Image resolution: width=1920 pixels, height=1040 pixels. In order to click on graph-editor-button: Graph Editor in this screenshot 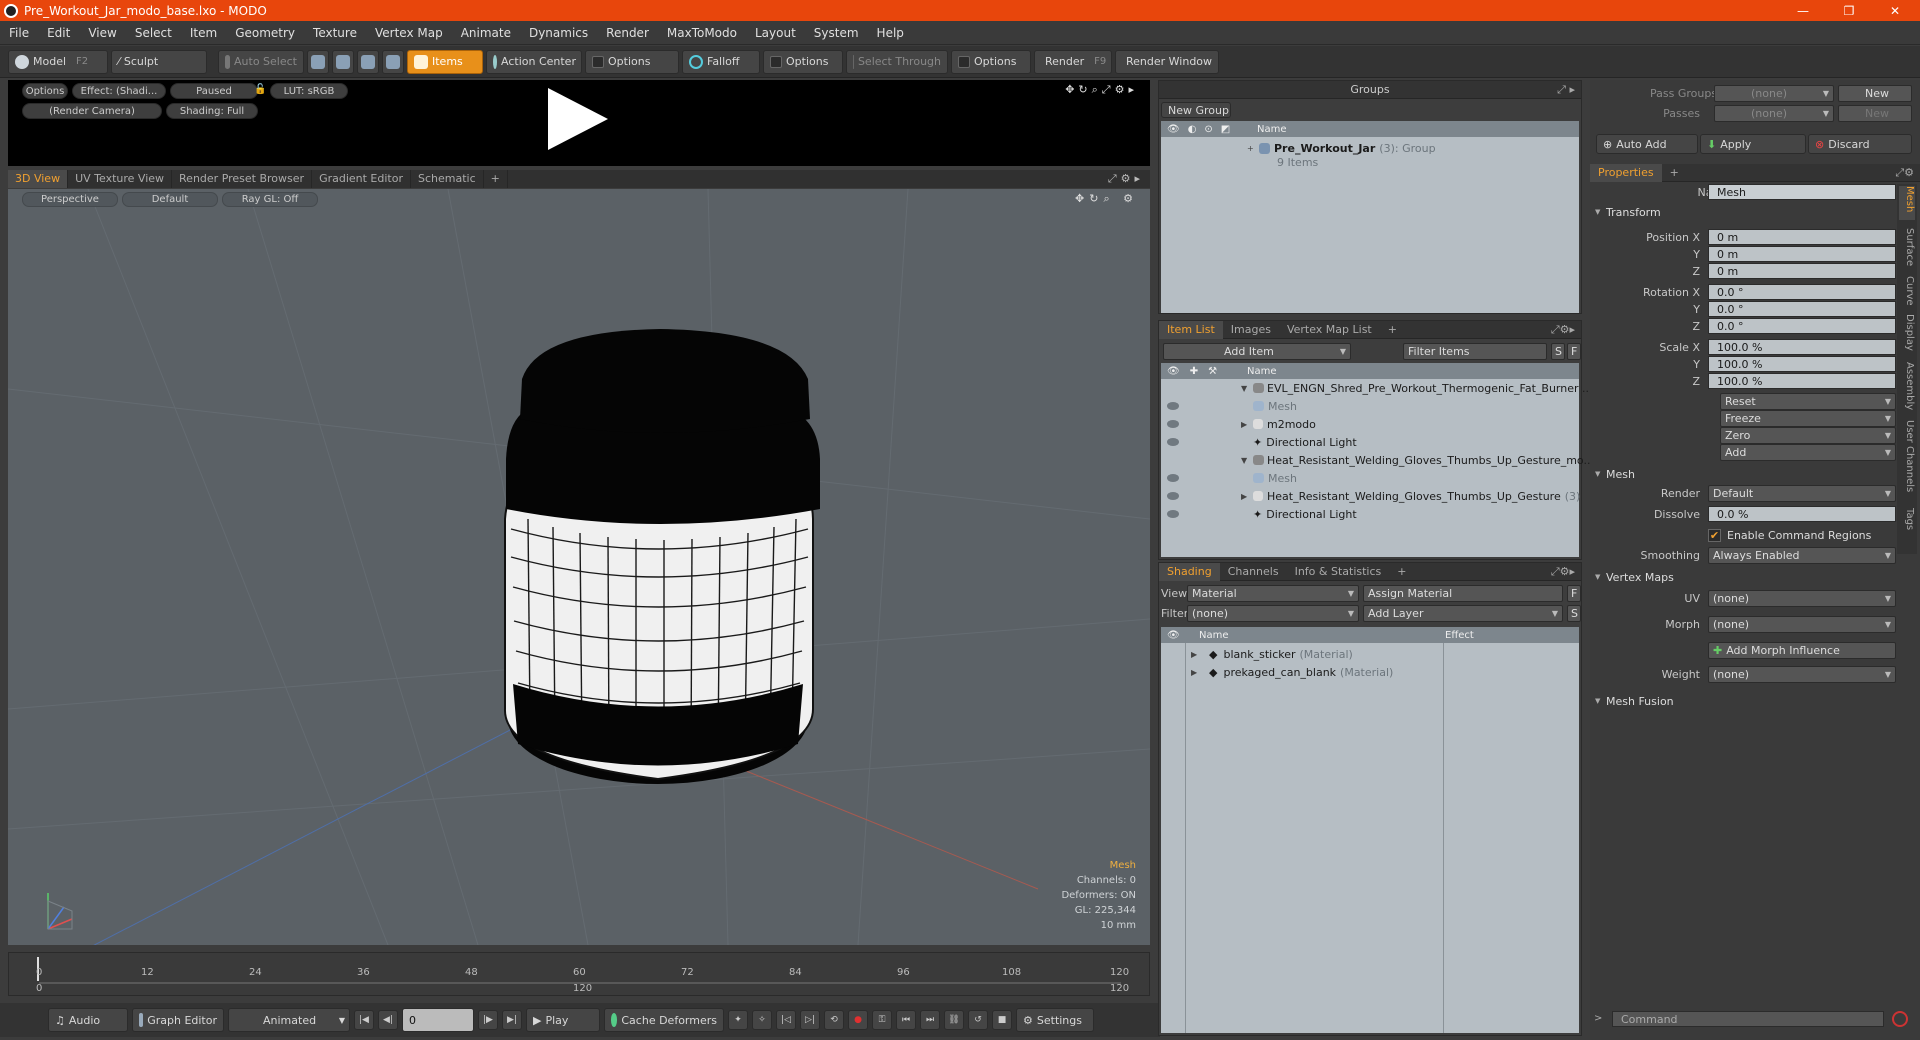, I will do `click(178, 1020)`.